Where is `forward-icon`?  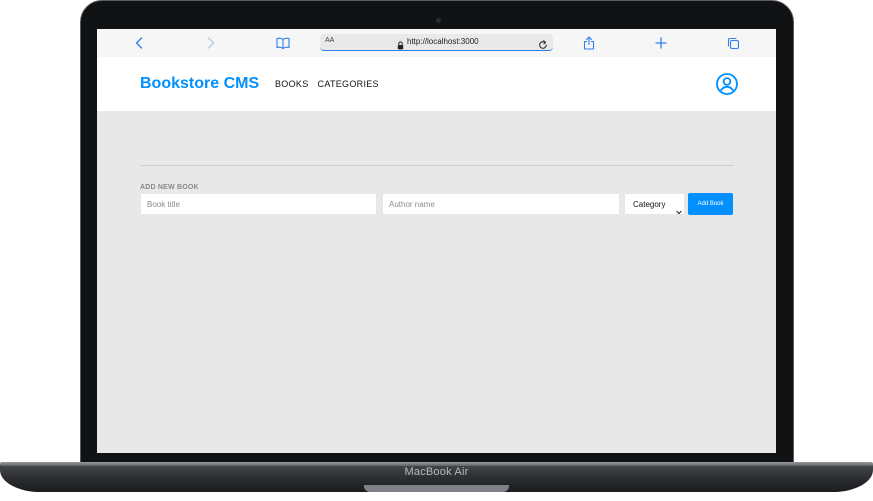 forward-icon is located at coordinates (211, 43).